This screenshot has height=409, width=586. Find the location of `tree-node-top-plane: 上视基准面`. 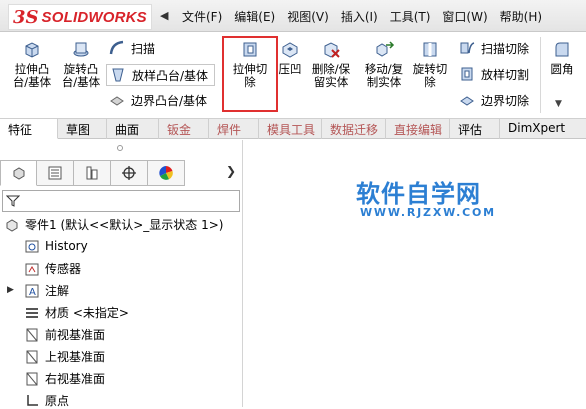

tree-node-top-plane: 上视基准面 is located at coordinates (64, 356).